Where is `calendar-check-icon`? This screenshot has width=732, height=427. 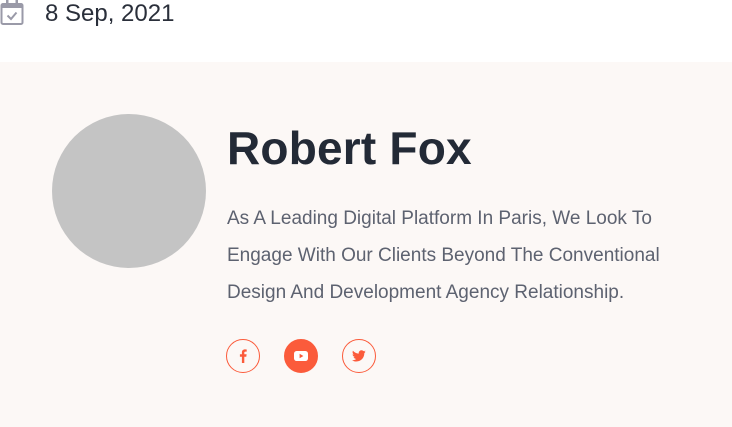 calendar-check-icon is located at coordinates (12, 13).